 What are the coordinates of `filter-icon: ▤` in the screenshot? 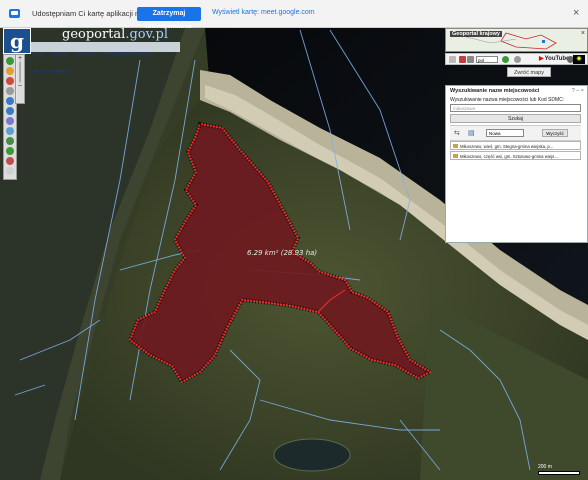 It's located at (471, 133).